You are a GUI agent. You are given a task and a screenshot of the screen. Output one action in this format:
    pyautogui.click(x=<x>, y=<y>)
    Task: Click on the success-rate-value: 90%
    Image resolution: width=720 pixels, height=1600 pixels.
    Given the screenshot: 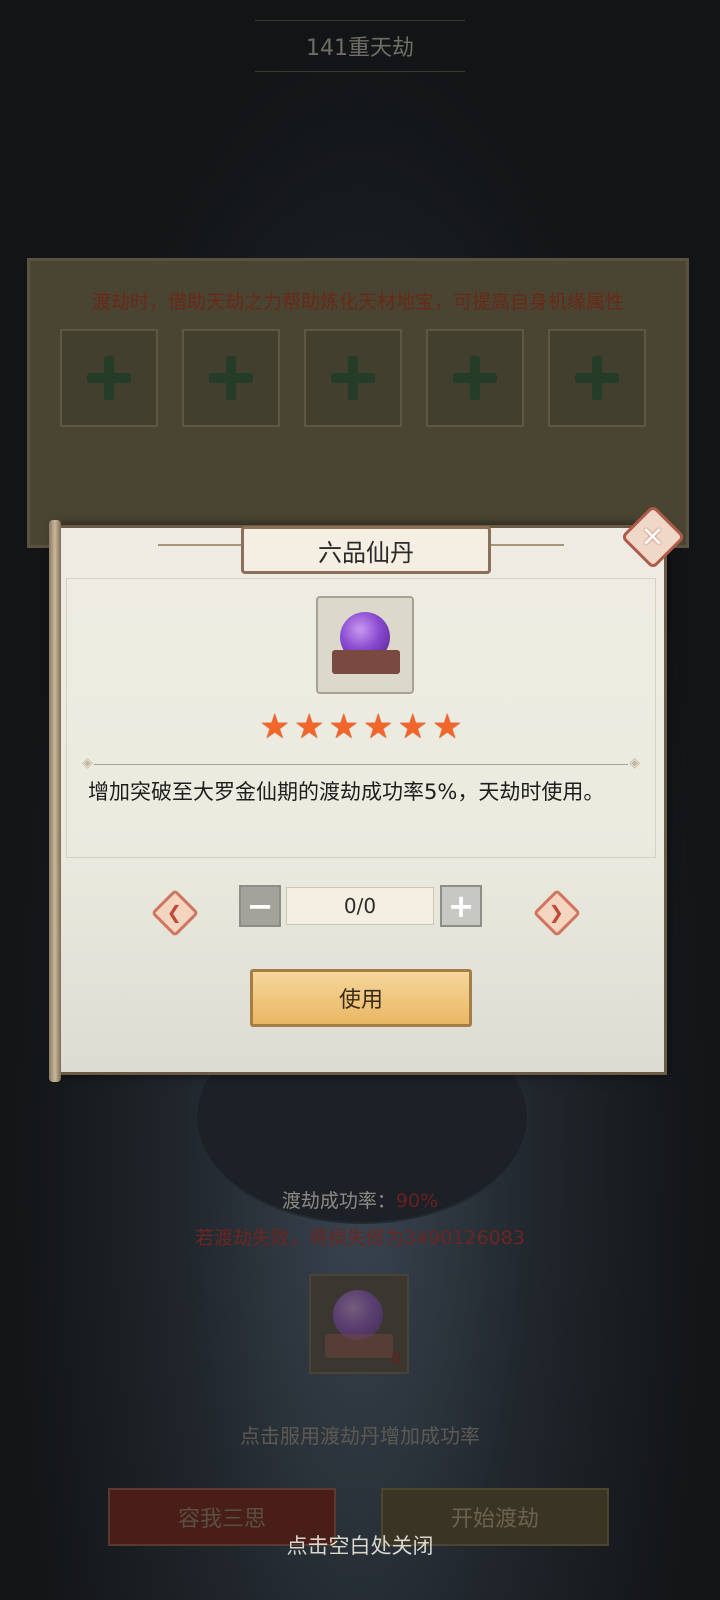 What is the action you would take?
    pyautogui.click(x=417, y=1201)
    